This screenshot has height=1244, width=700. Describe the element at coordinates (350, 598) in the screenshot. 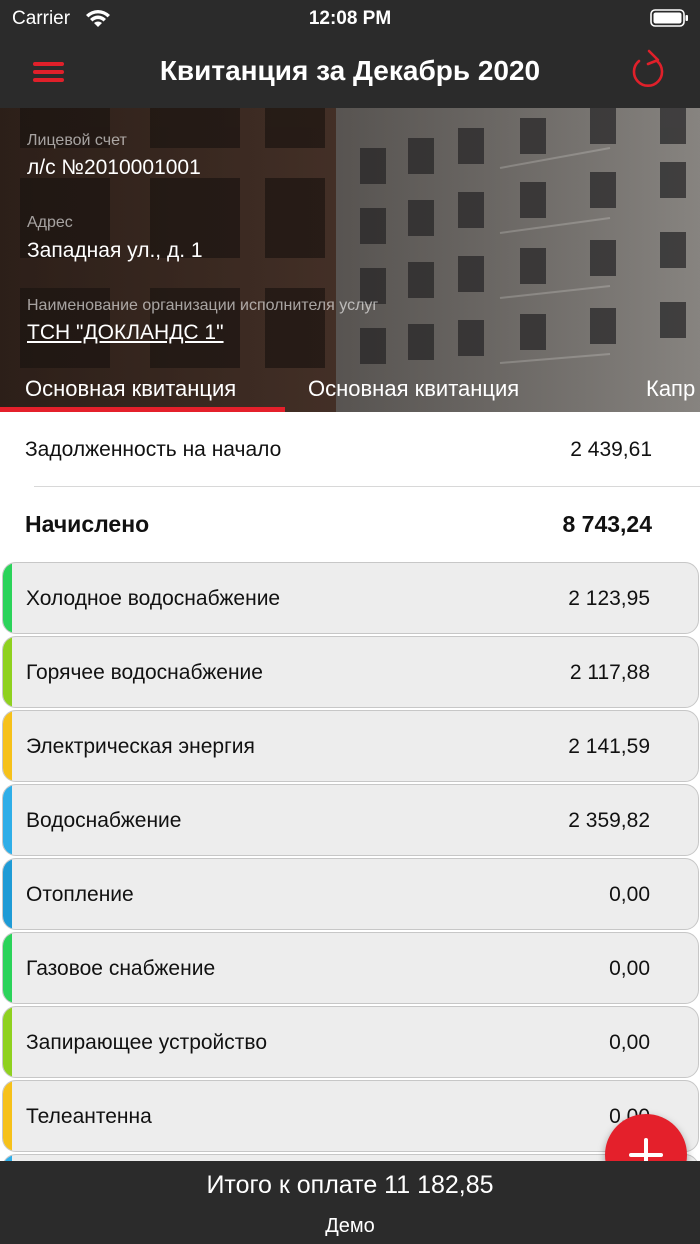

I see `service-item: Холодное водоснабжение 2 123,95` at that location.